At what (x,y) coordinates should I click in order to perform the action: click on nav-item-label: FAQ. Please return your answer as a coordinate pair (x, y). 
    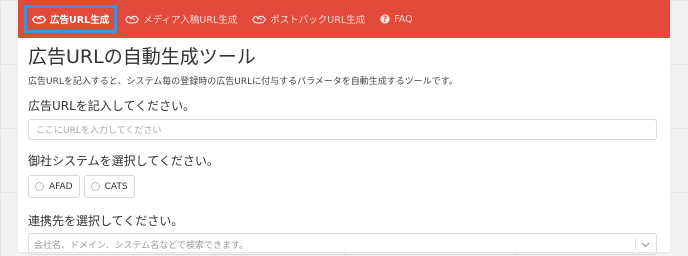
    Looking at the image, I should click on (403, 19).